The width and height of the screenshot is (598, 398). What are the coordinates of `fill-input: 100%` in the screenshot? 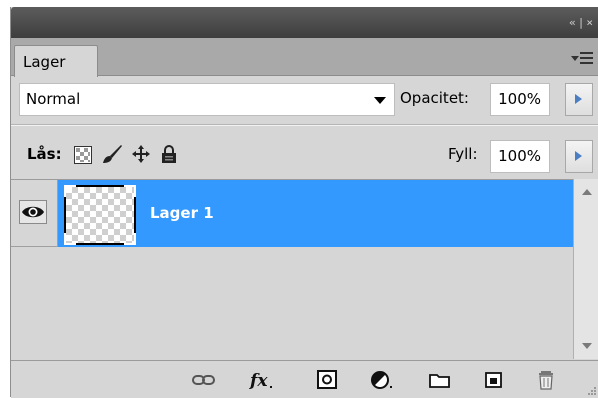 It's located at (520, 156).